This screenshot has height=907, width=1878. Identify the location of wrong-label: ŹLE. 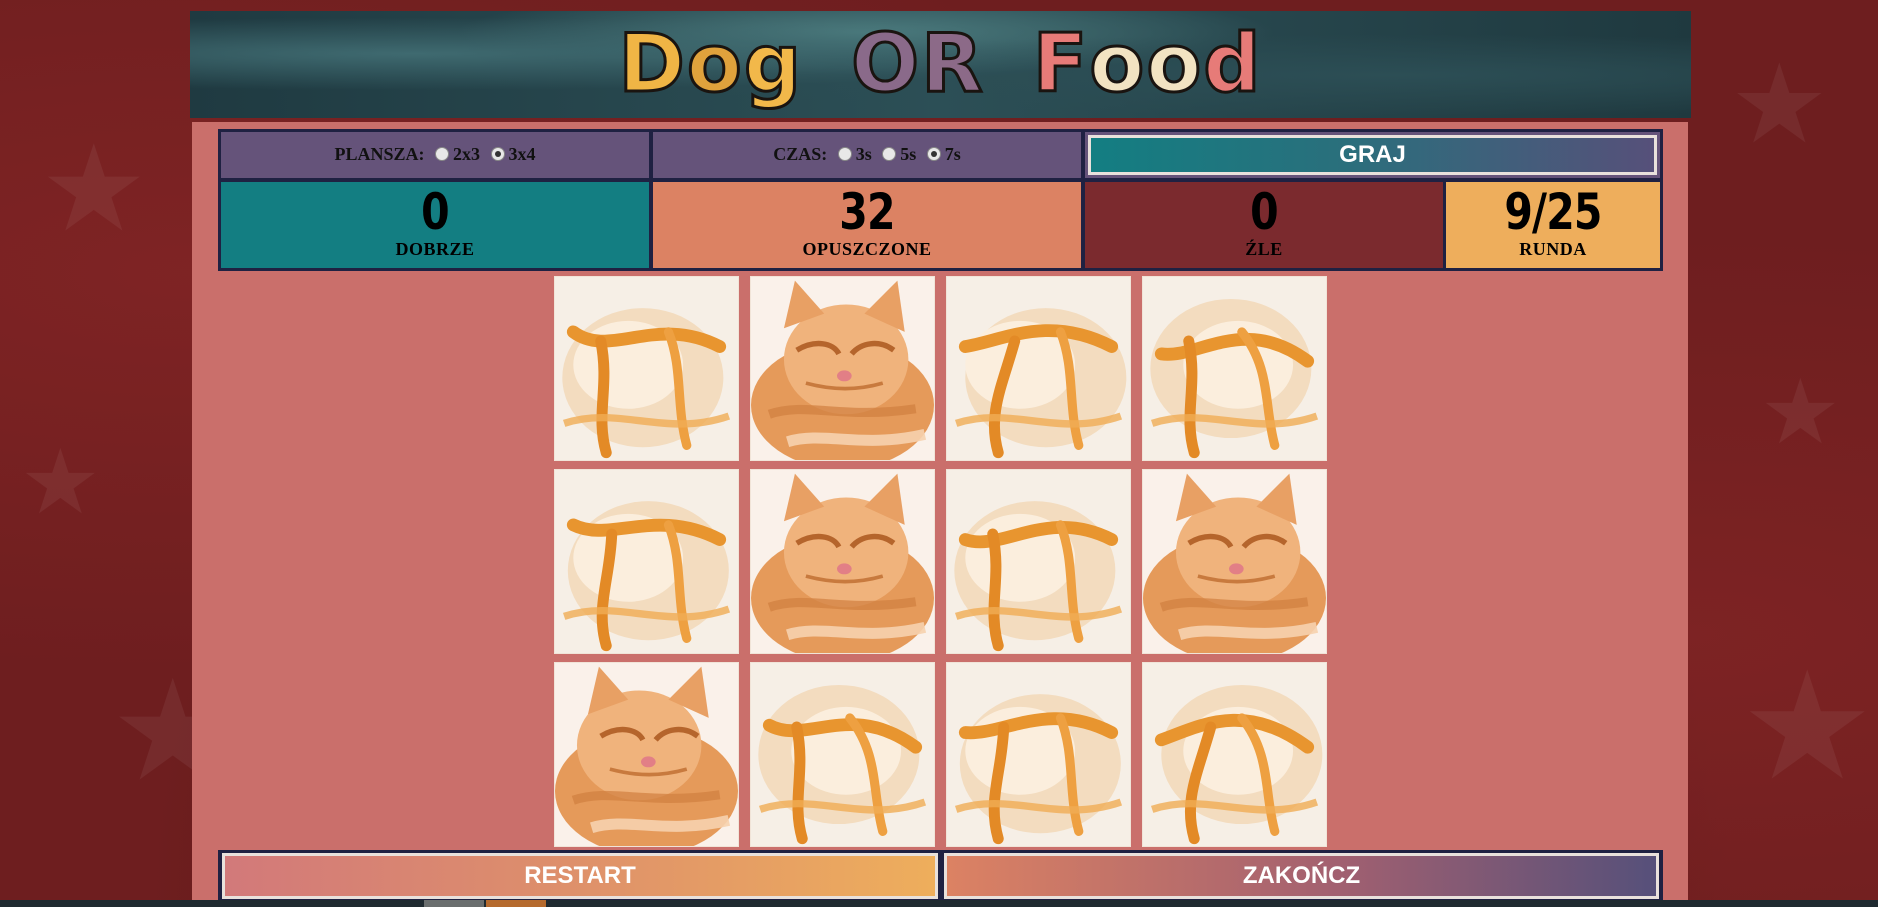
(1264, 249).